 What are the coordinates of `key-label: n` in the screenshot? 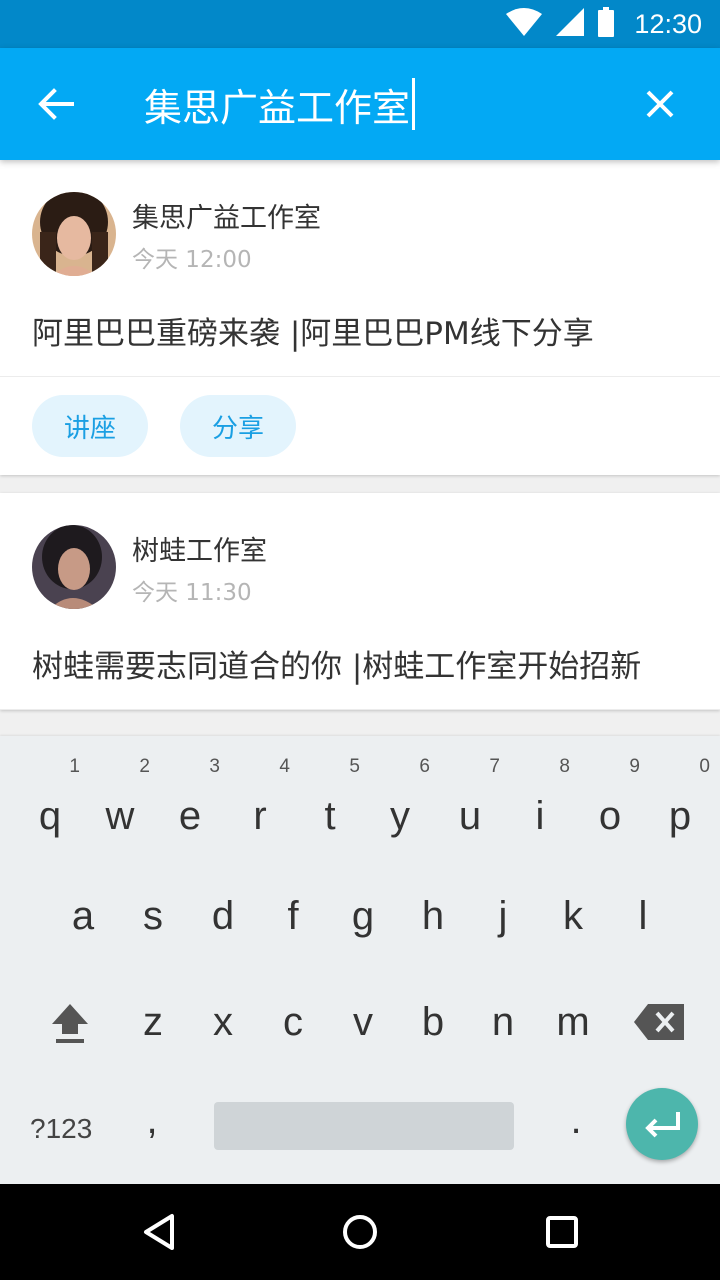 It's located at (503, 1022).